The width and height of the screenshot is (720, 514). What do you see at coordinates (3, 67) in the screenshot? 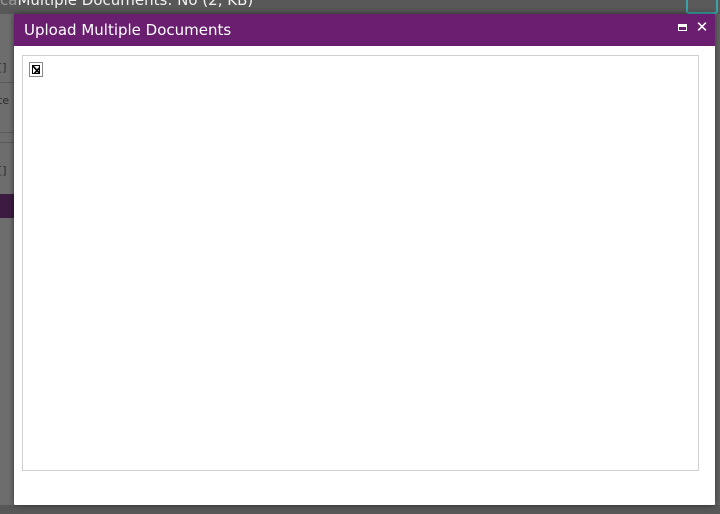
I see `background-fragment-1: []` at bounding box center [3, 67].